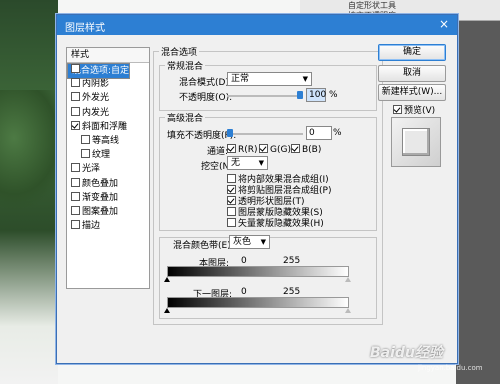 This screenshot has height=384, width=500. I want to click on style-preview-thumbnail, so click(416, 142).